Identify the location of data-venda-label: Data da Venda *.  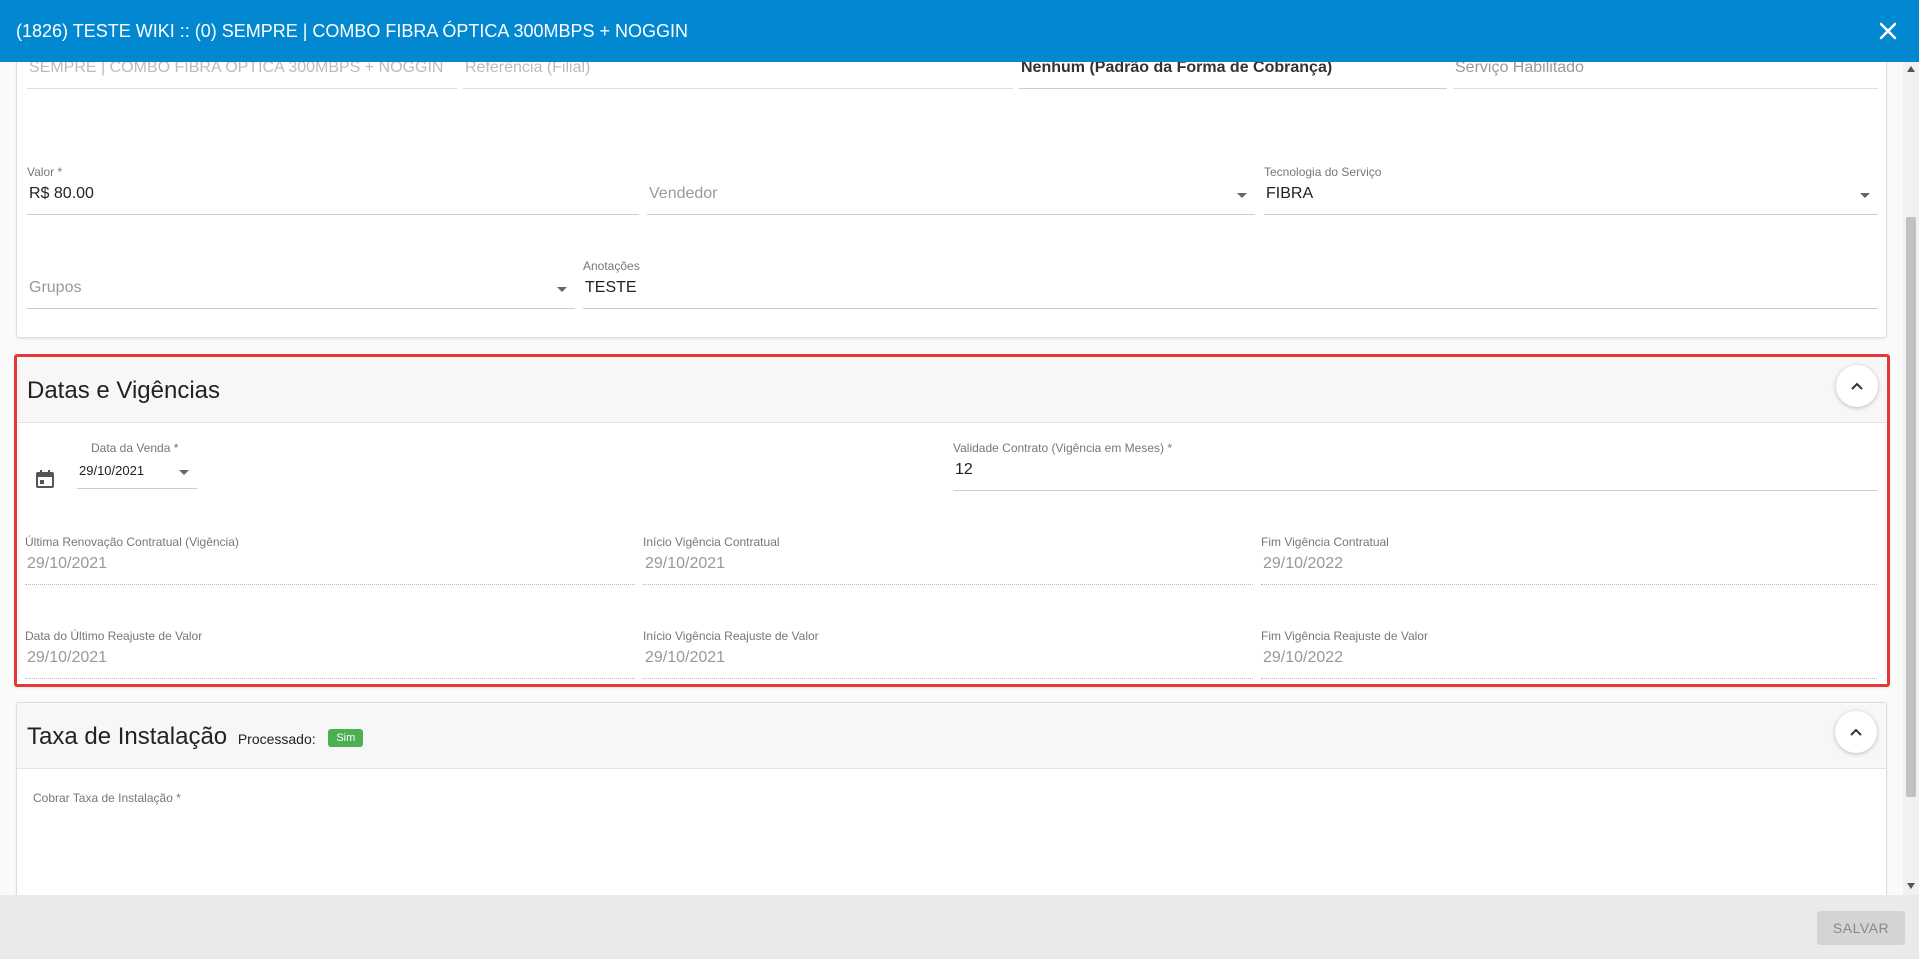
(135, 448).